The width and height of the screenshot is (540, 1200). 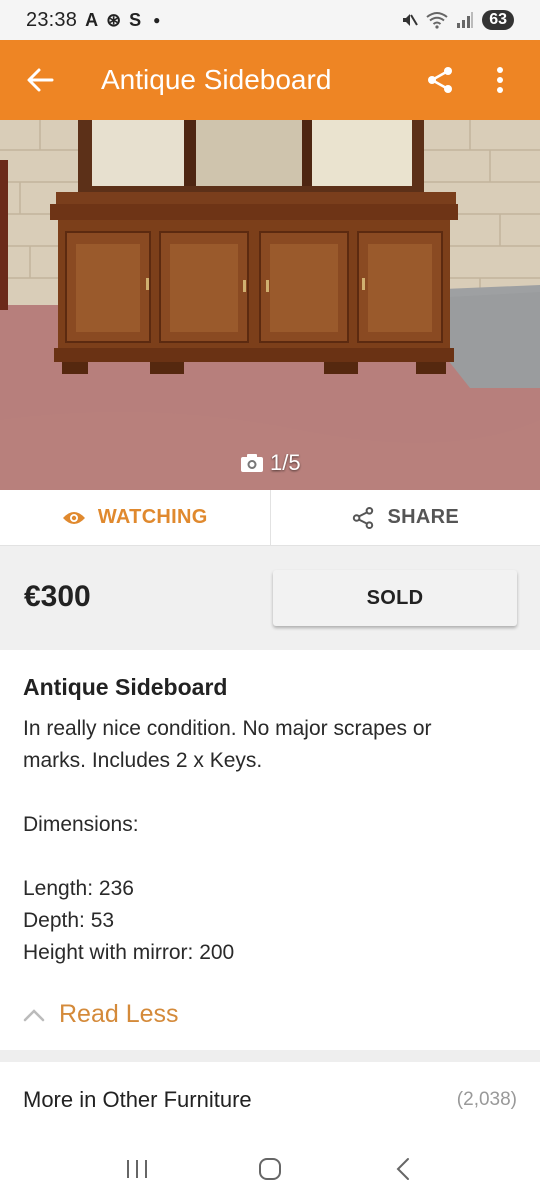 What do you see at coordinates (270, 1056) in the screenshot?
I see `section-divider` at bounding box center [270, 1056].